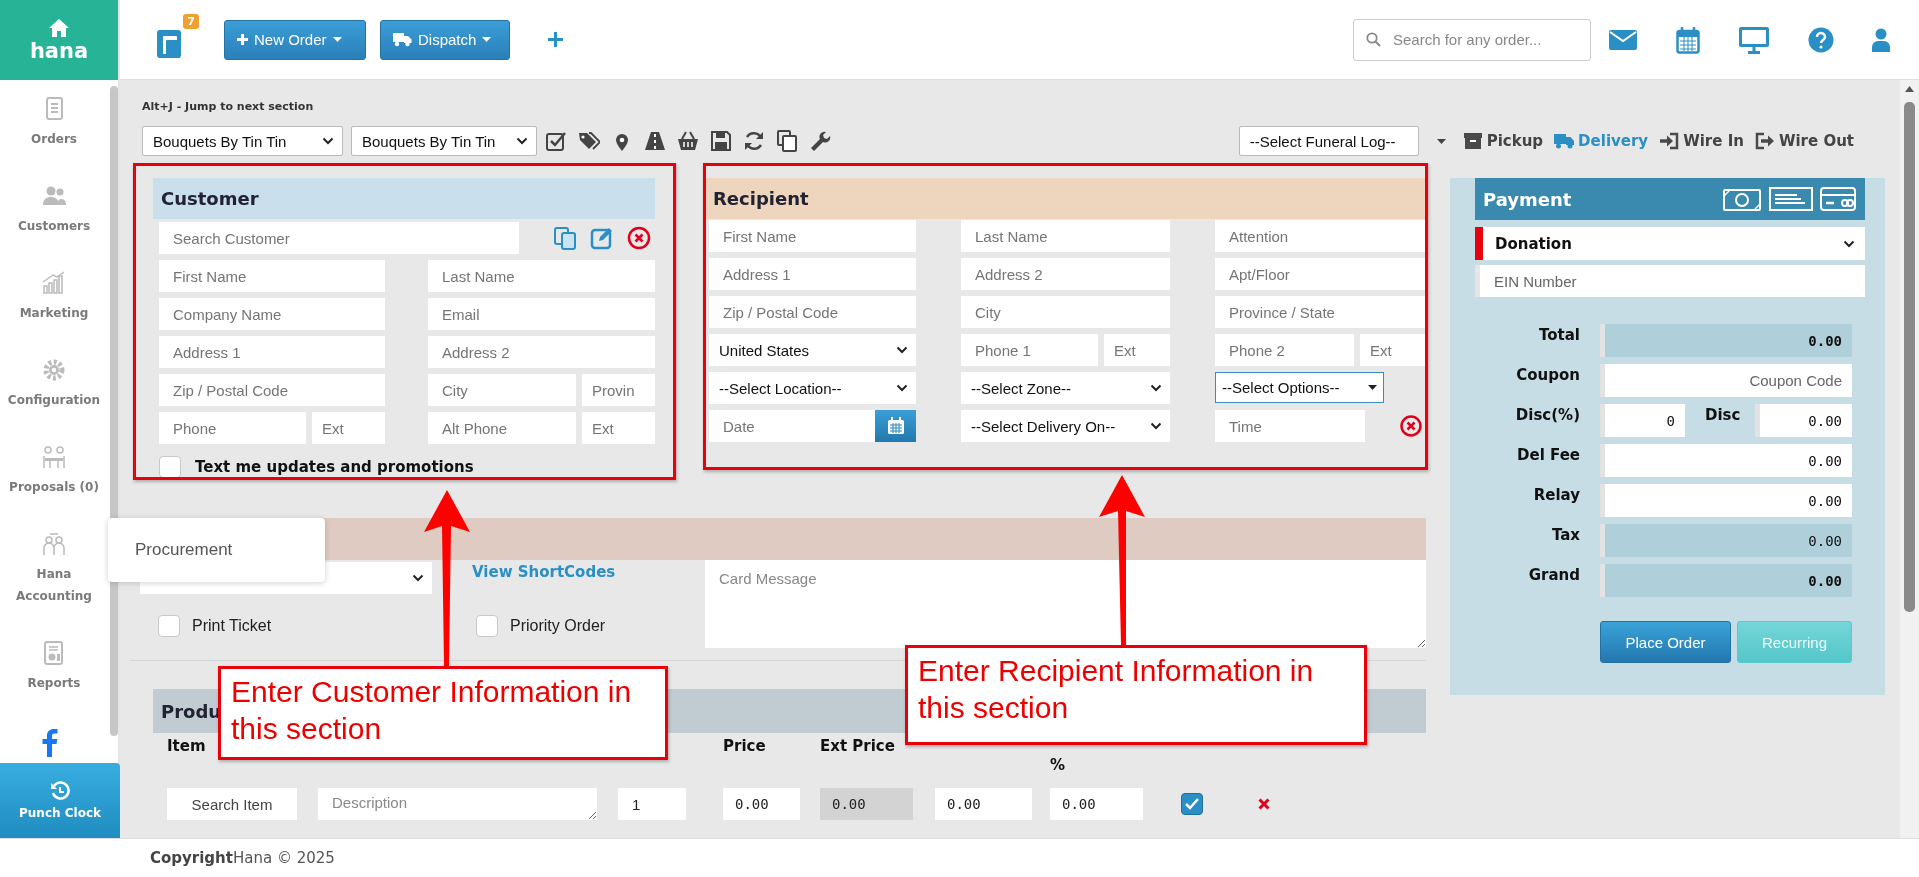 This screenshot has width=1919, height=877. What do you see at coordinates (1642, 420) in the screenshot?
I see `amount-field: 0` at bounding box center [1642, 420].